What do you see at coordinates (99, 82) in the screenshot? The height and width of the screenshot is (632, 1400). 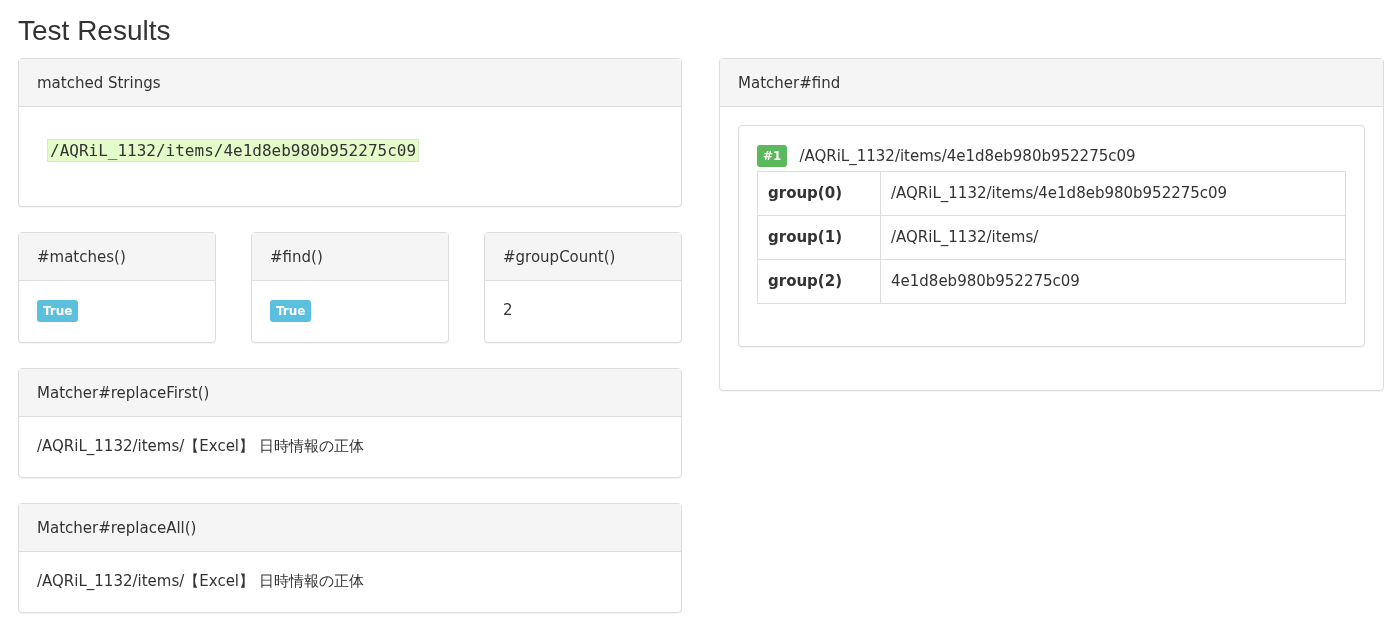 I see `panel-title: matched Strings` at bounding box center [99, 82].